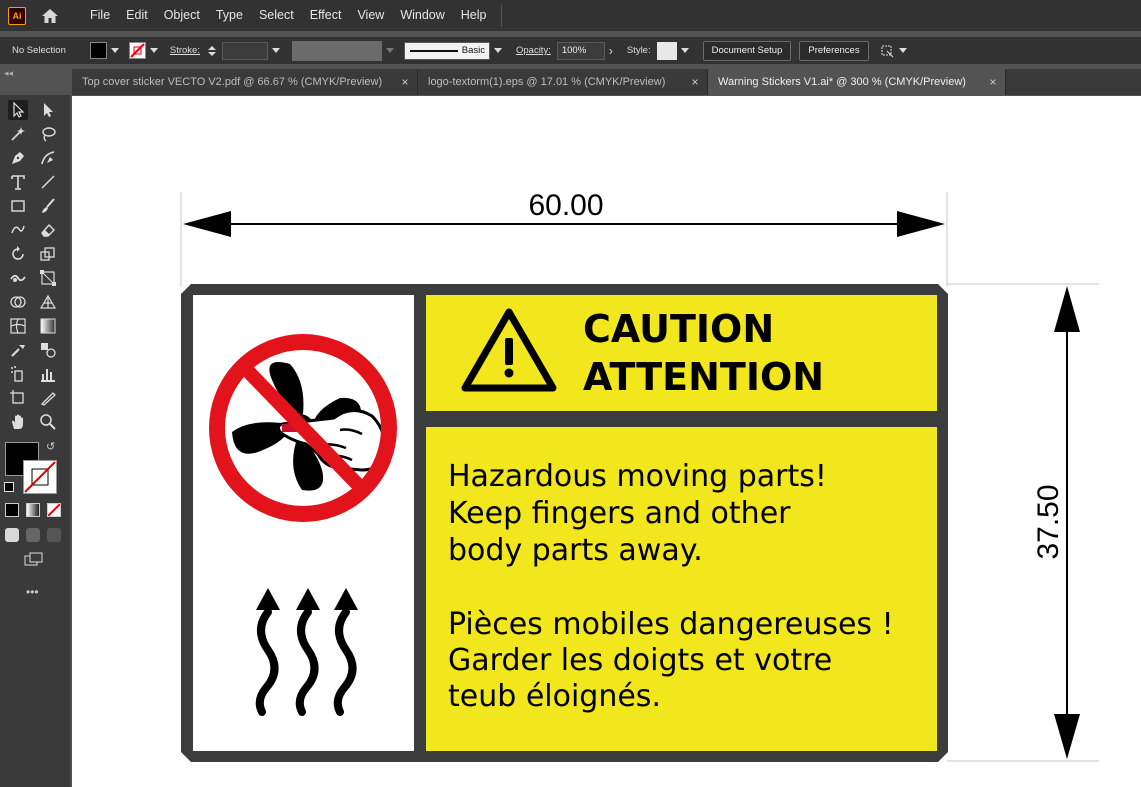  Describe the element at coordinates (229, 15) in the screenshot. I see `menu-type: Type` at that location.